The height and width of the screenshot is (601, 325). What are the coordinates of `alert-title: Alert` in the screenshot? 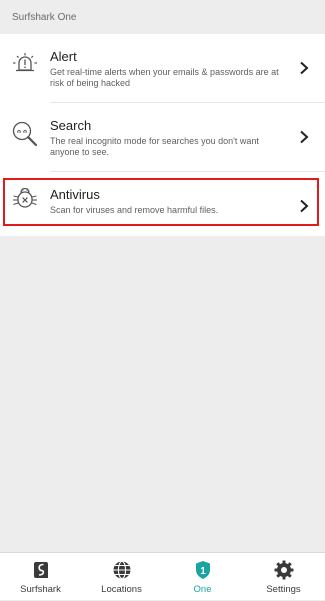 It's located at (63, 56).